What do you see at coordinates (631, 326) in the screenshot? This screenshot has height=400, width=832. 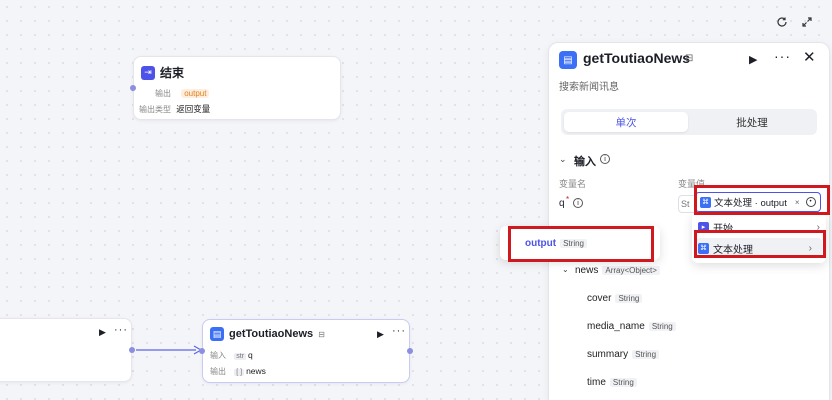 I see `tree-item-media-name: media_name String` at bounding box center [631, 326].